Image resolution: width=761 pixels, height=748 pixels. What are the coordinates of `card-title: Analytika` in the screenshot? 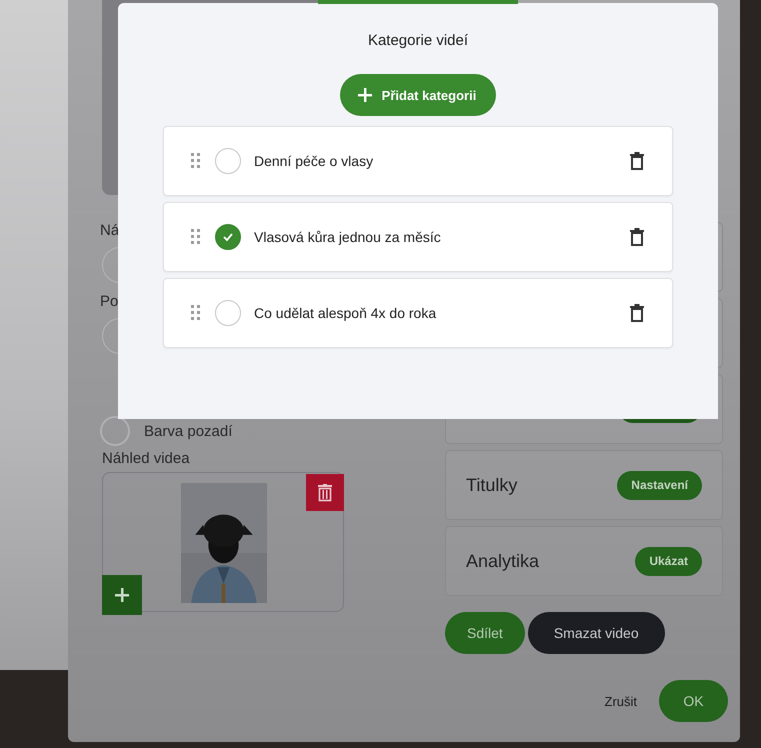 It's located at (503, 561).